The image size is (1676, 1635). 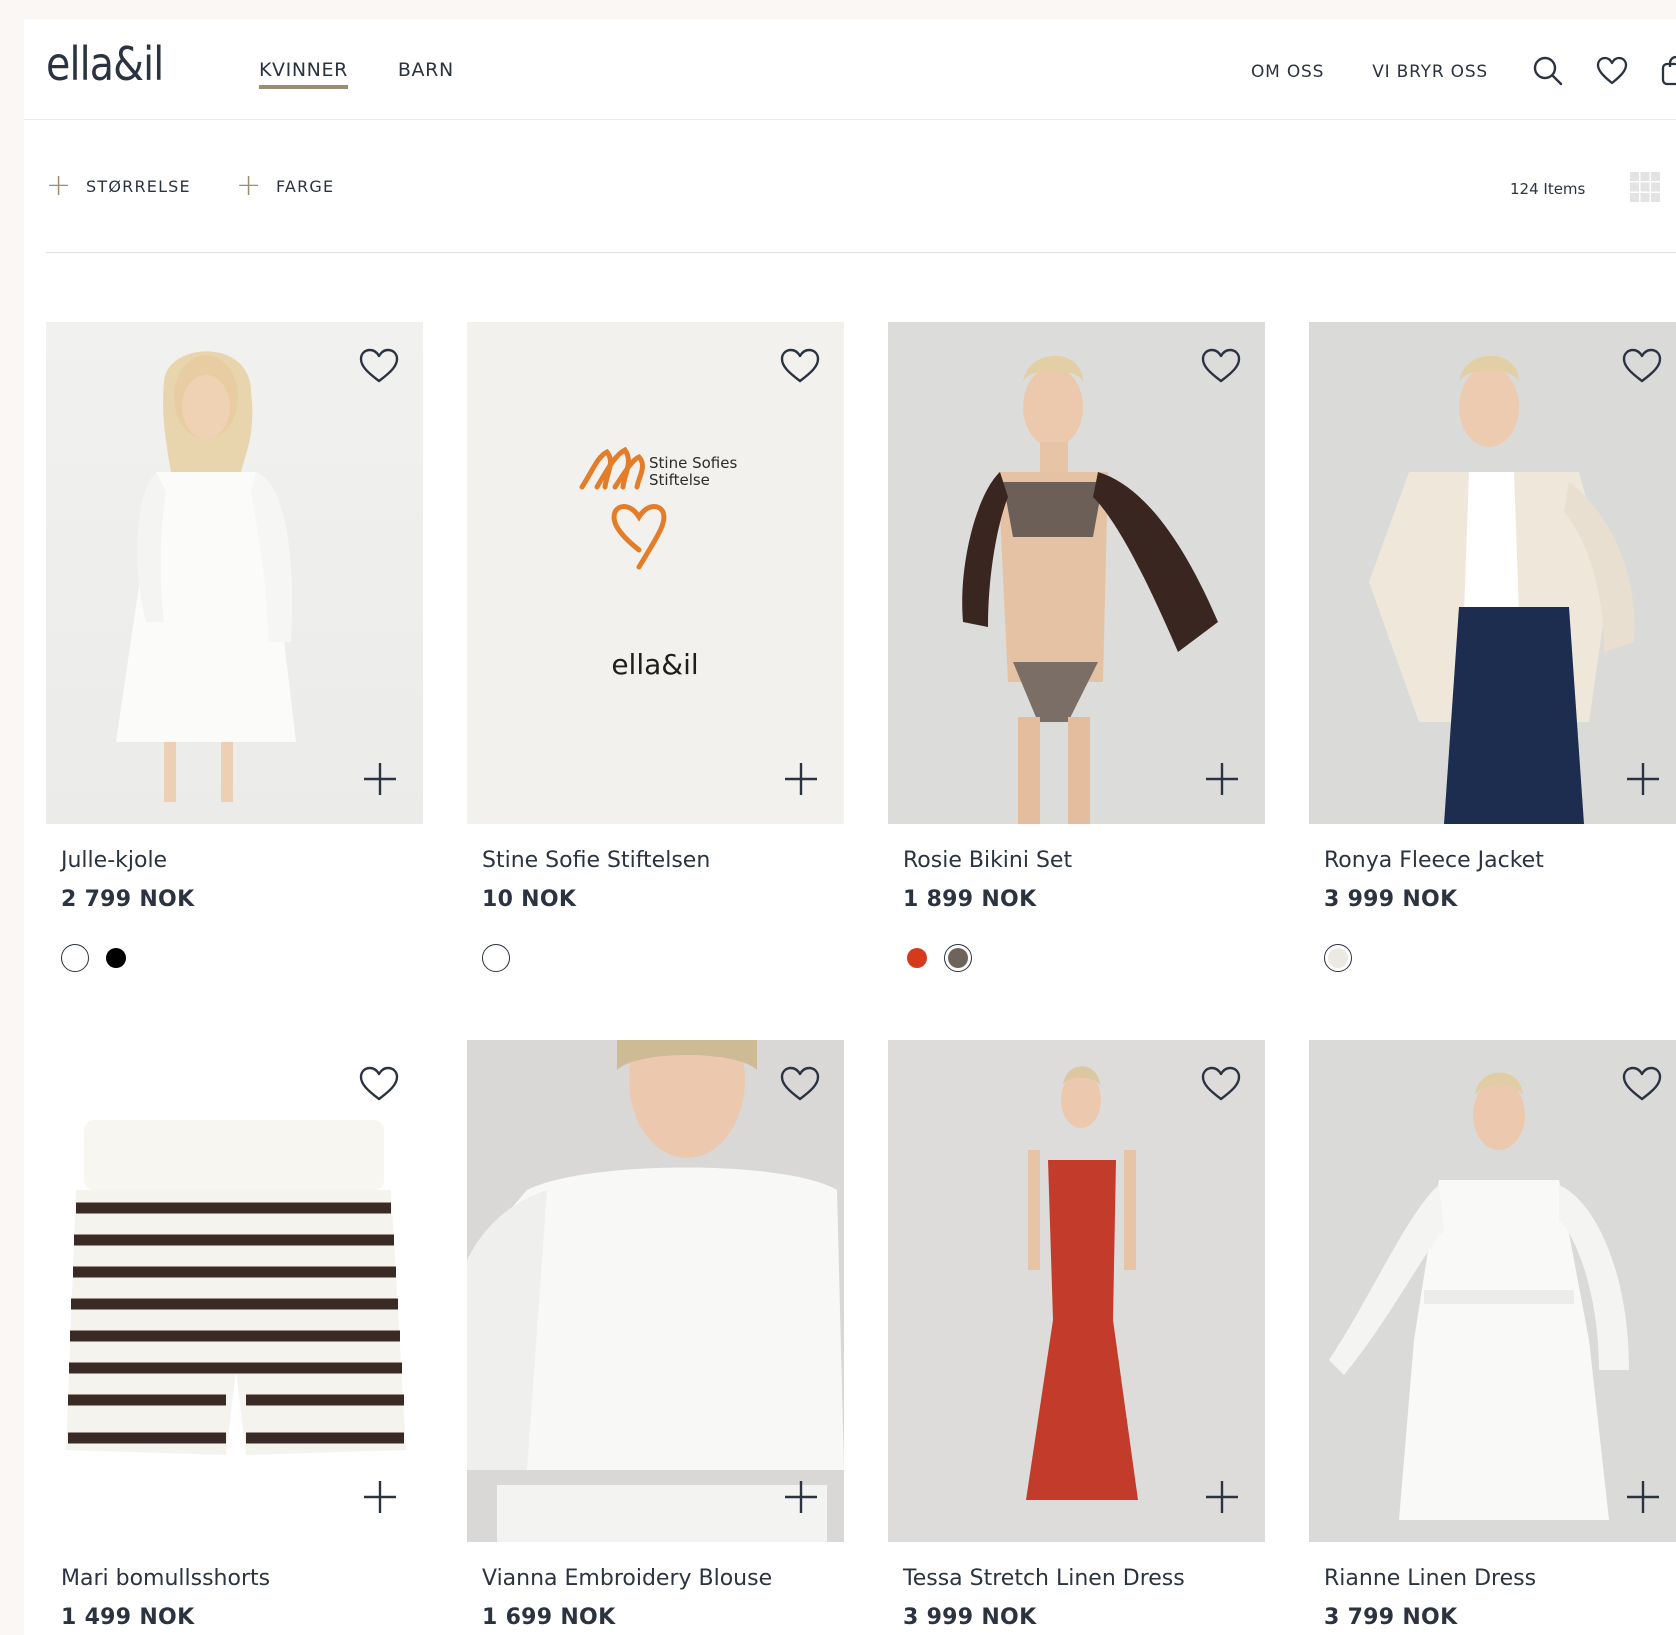 I want to click on product-price: 10 NOK, so click(x=529, y=899).